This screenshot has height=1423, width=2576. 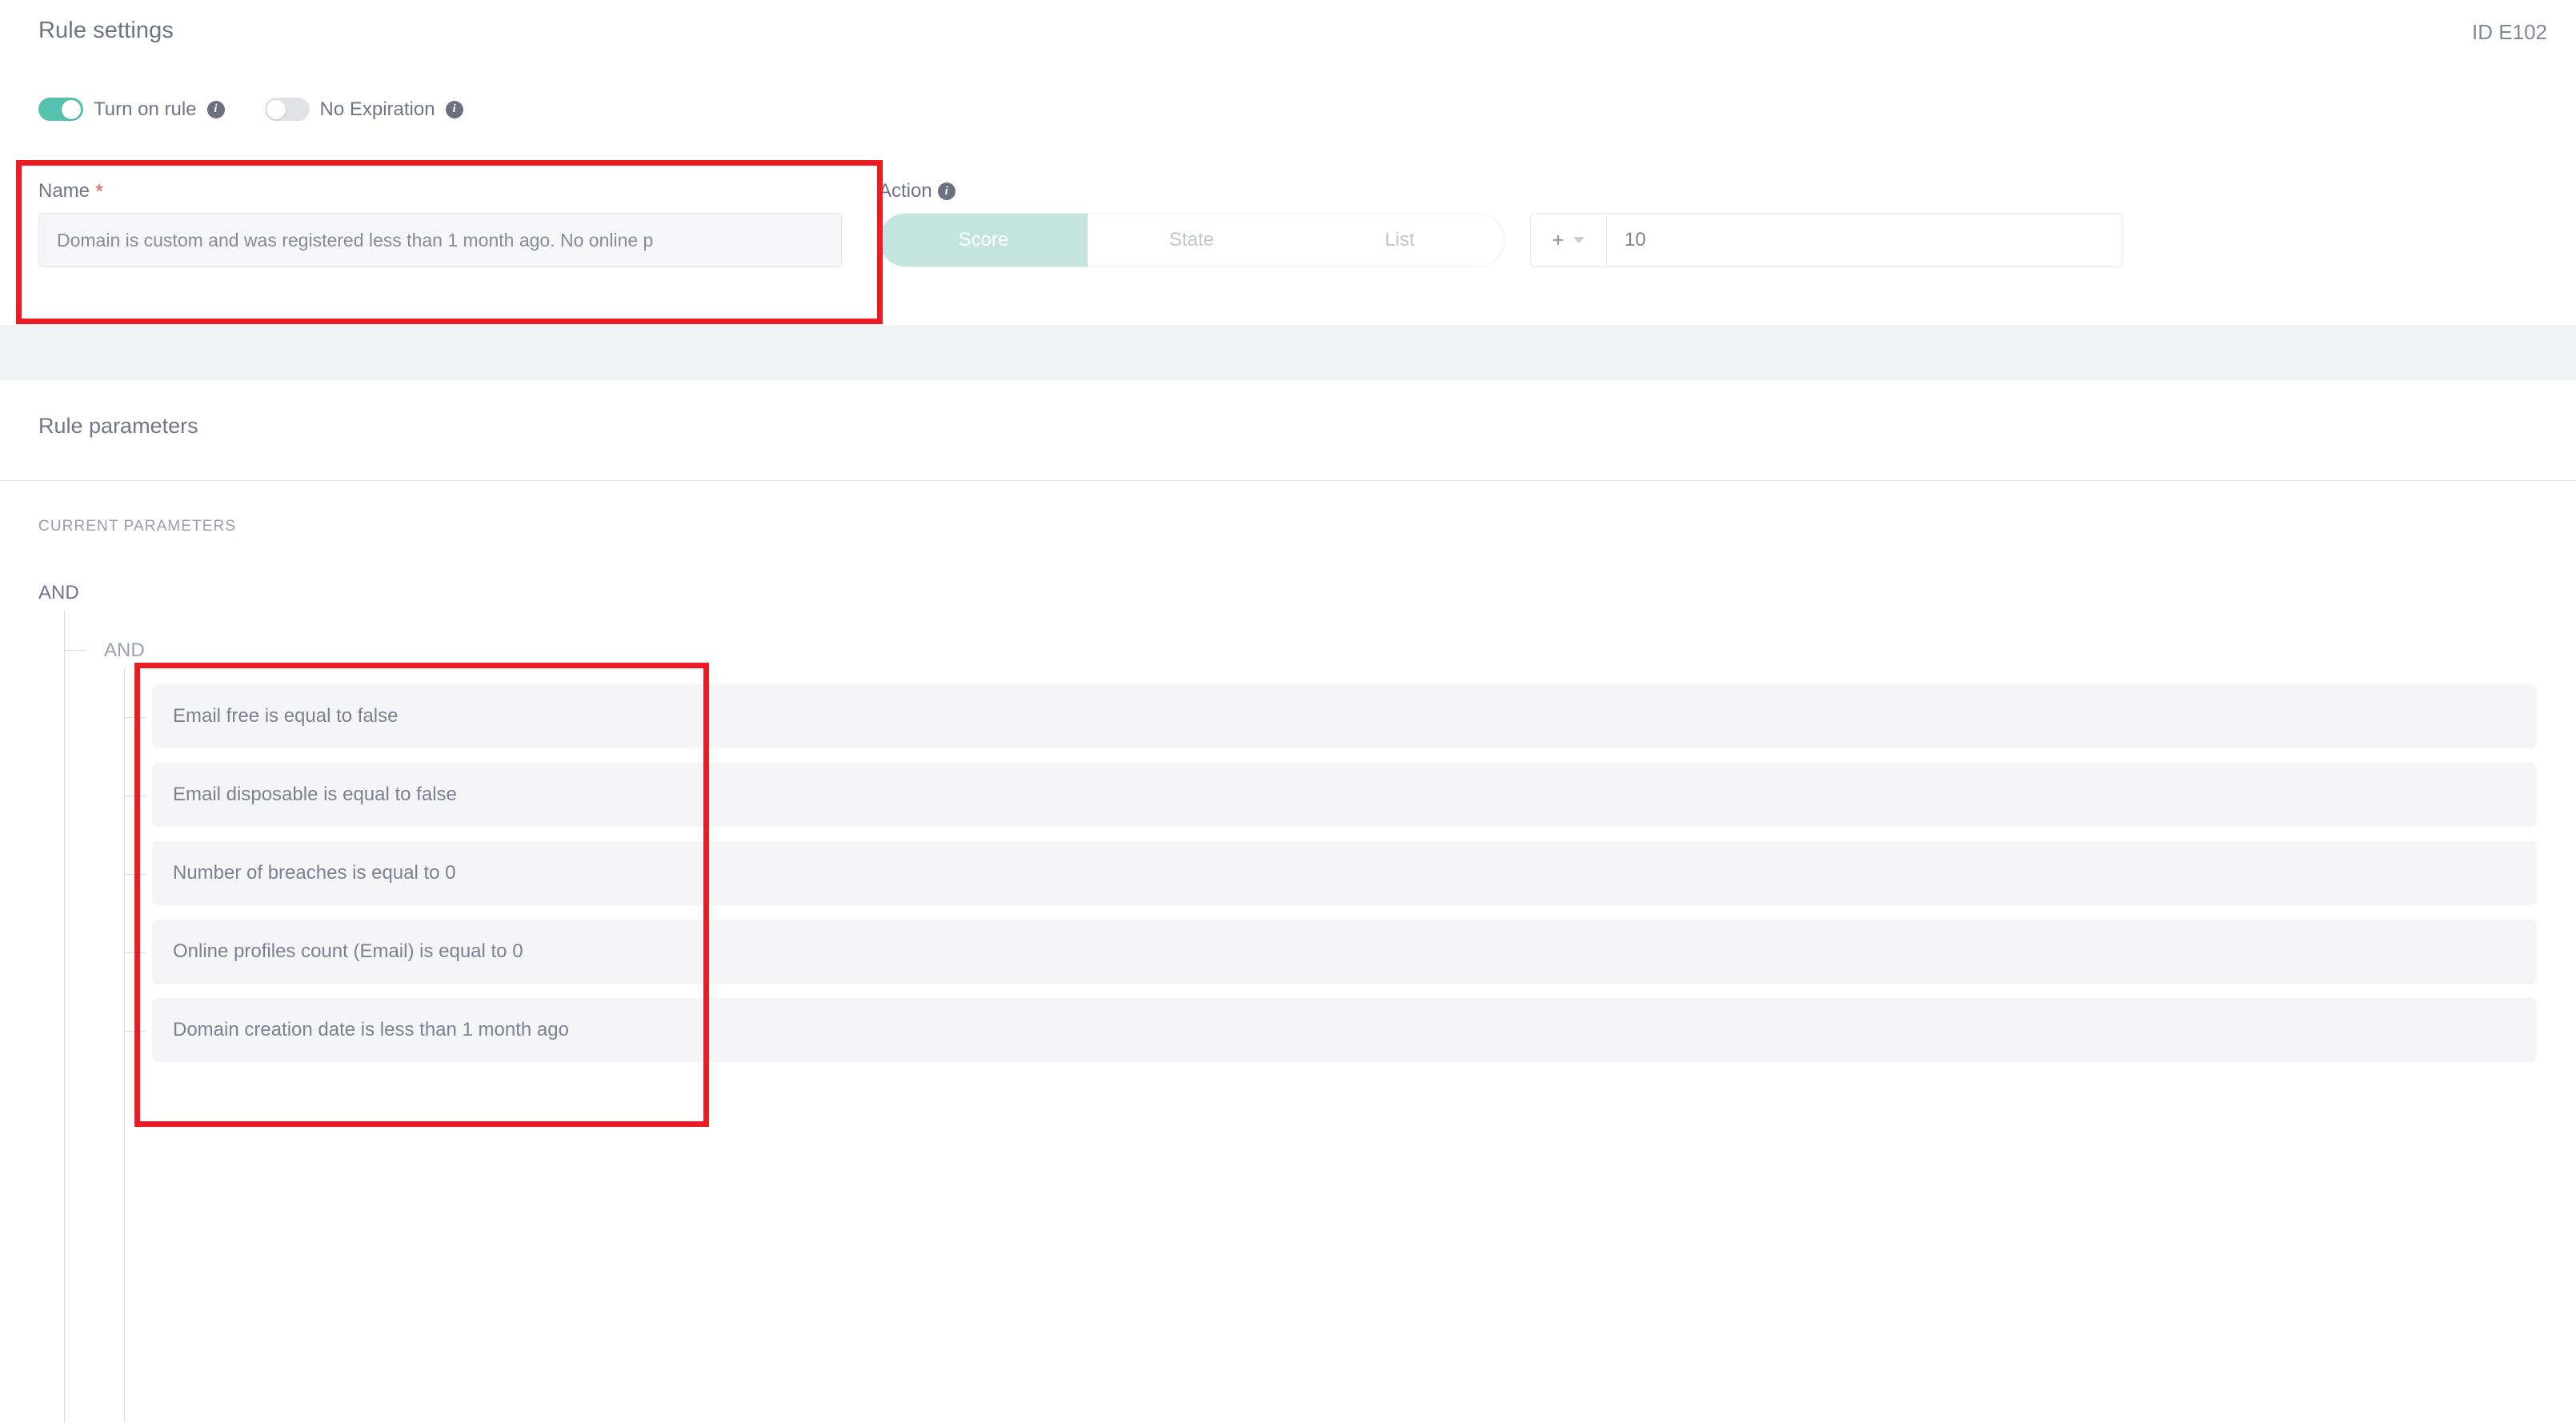 What do you see at coordinates (137, 526) in the screenshot?
I see `current-parameters-label: CURRENT PARAMETERS` at bounding box center [137, 526].